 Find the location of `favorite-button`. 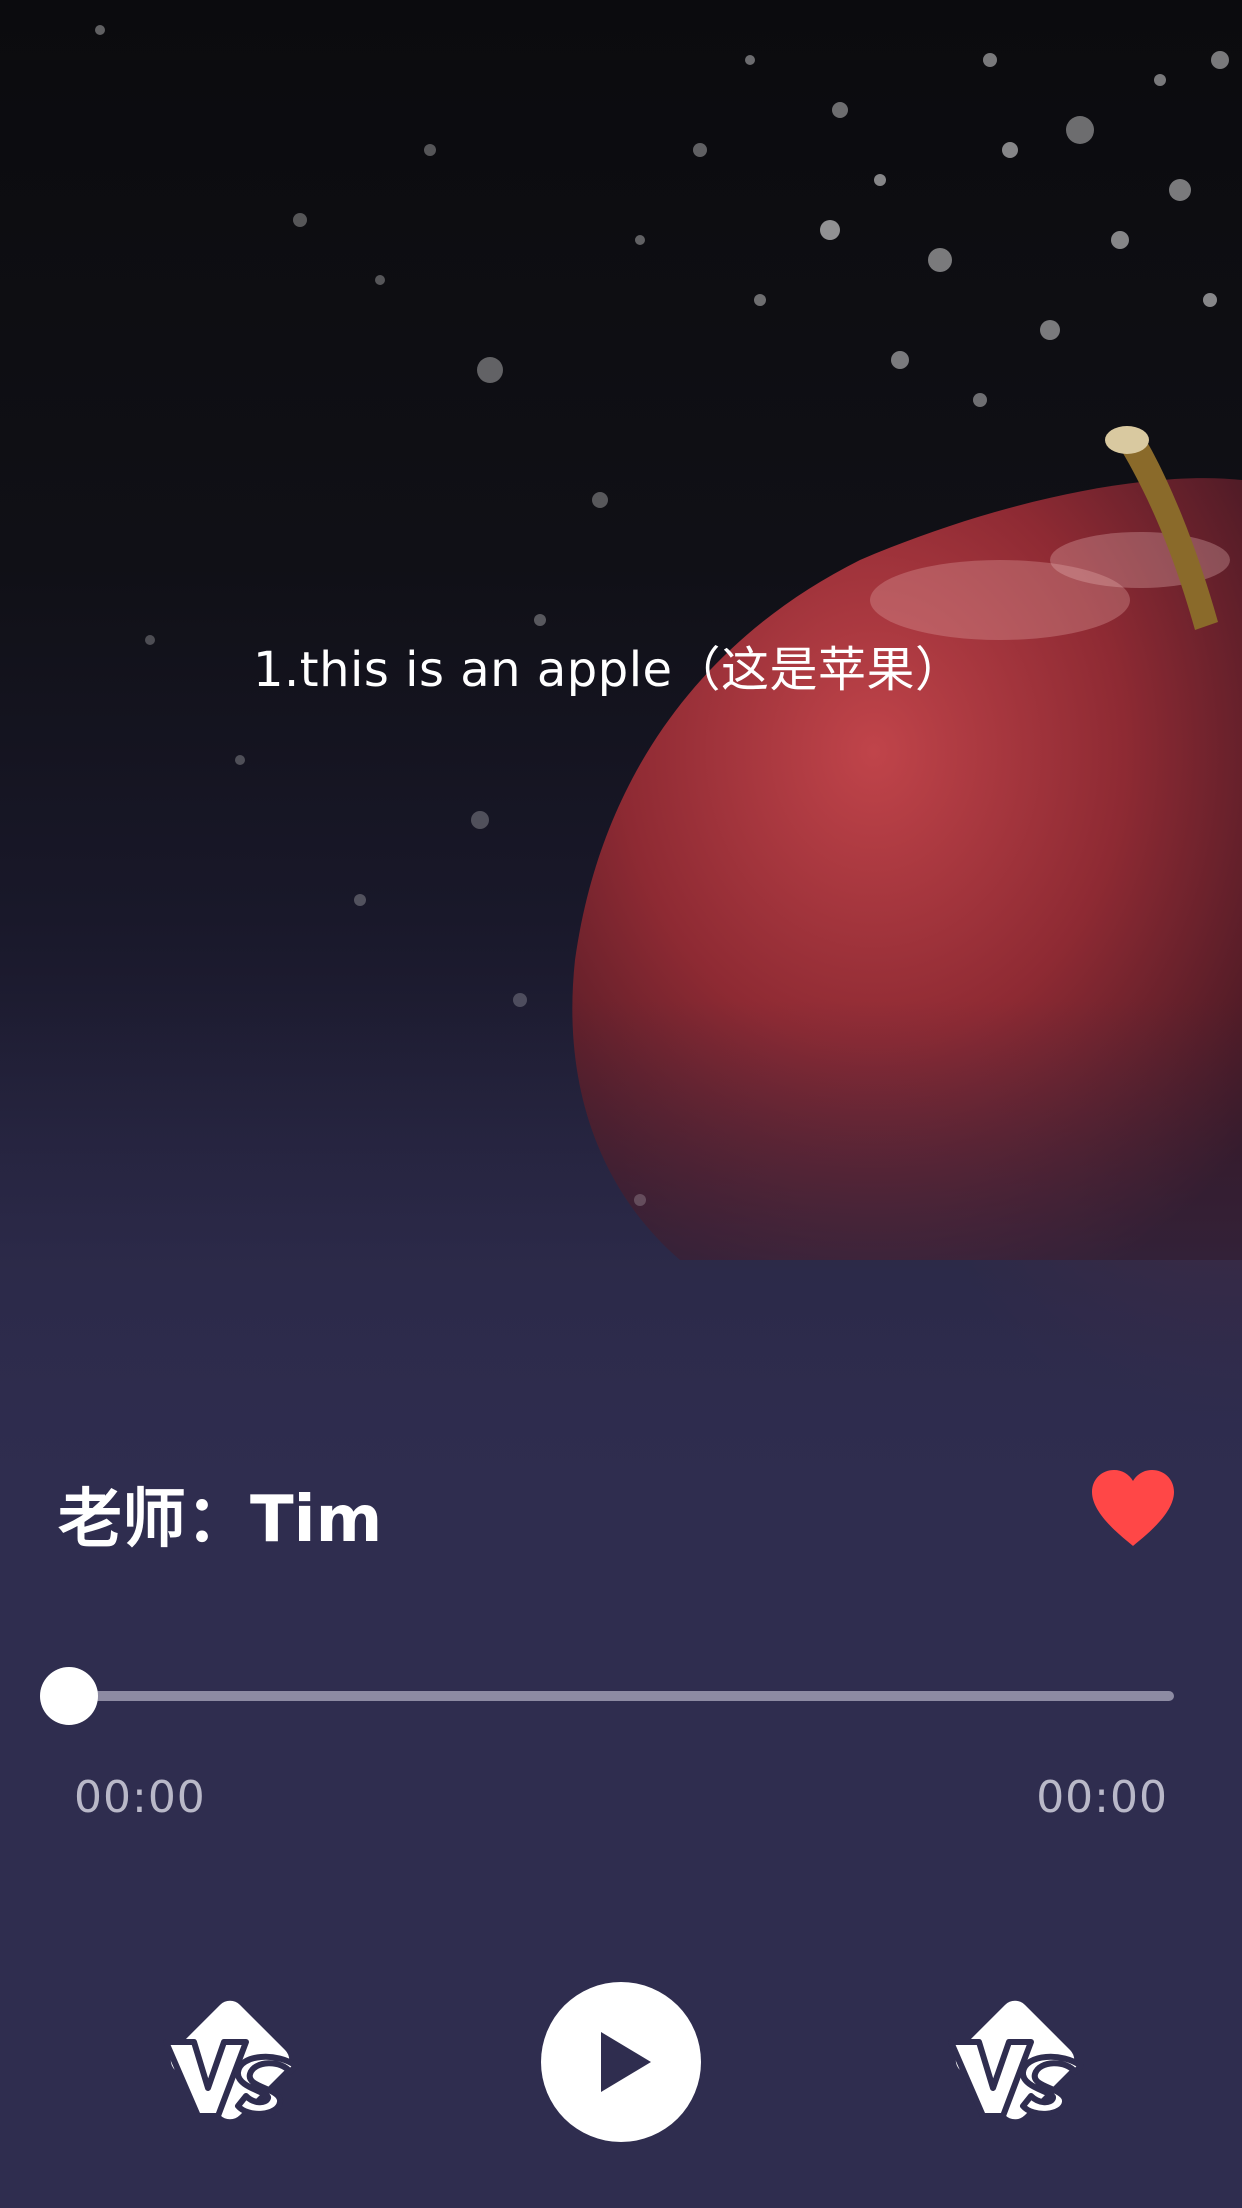

favorite-button is located at coordinates (1133, 1508).